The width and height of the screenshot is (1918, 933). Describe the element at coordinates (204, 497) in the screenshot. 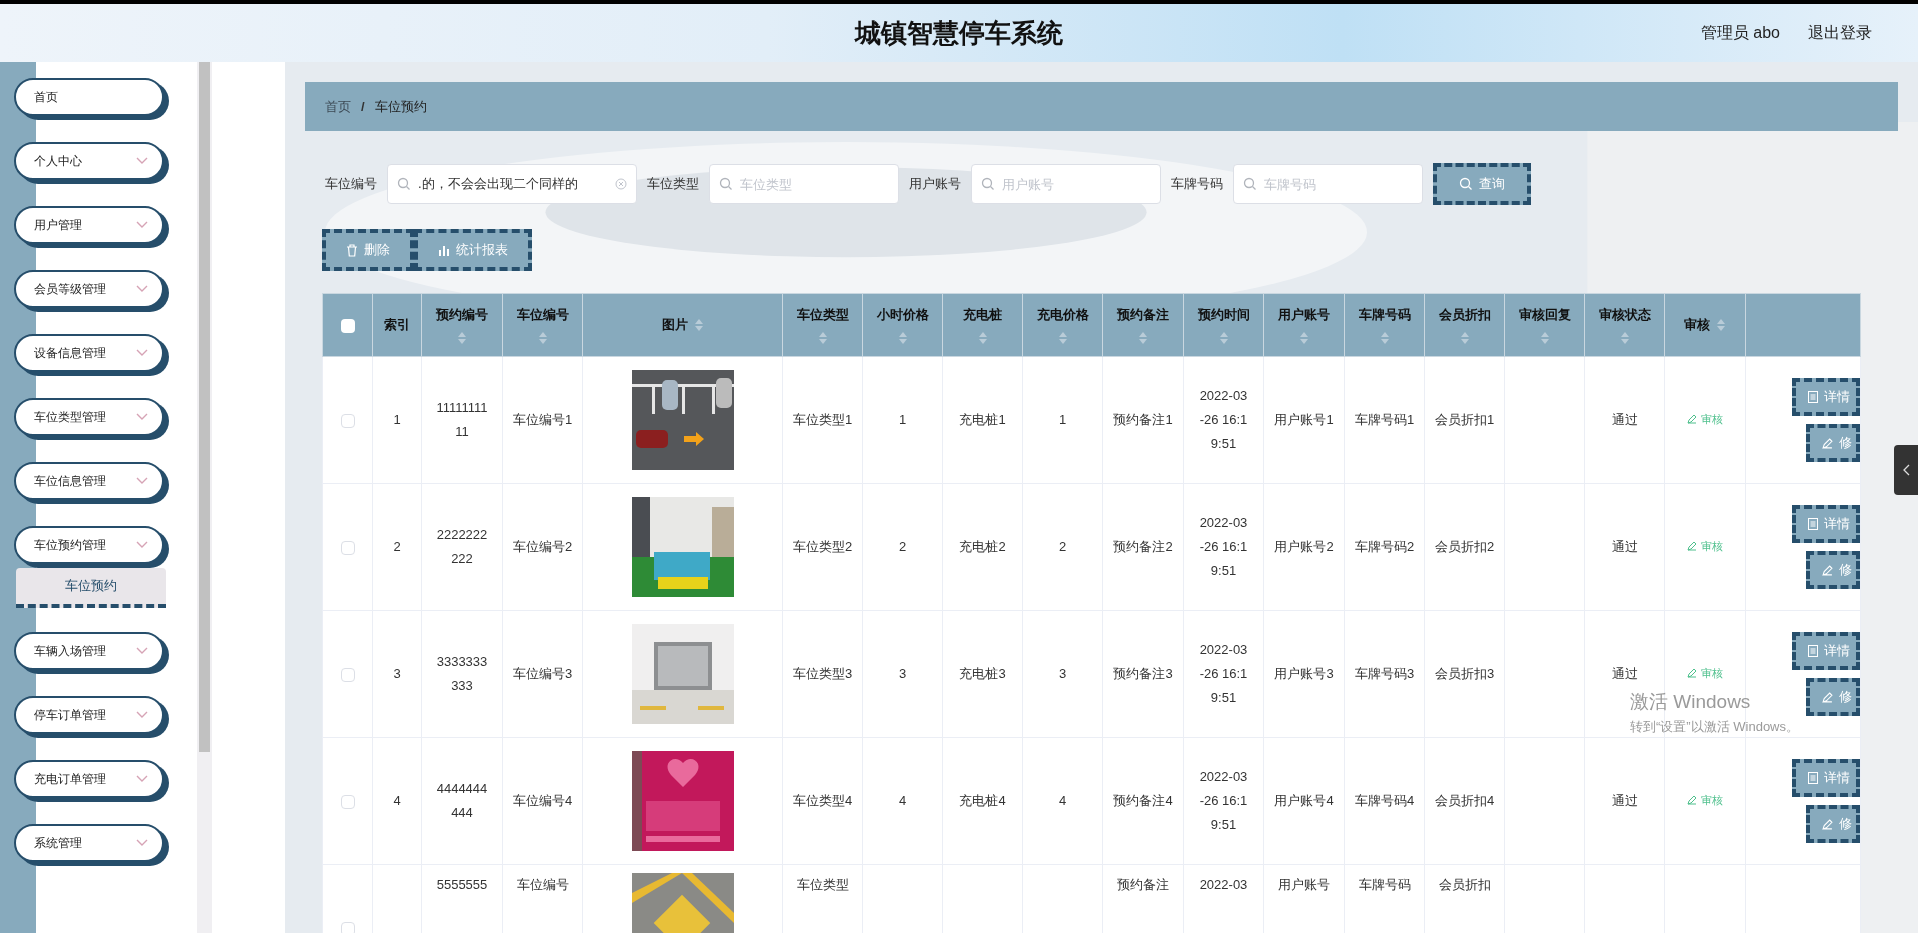

I see `sidebar-scrollbar` at that location.